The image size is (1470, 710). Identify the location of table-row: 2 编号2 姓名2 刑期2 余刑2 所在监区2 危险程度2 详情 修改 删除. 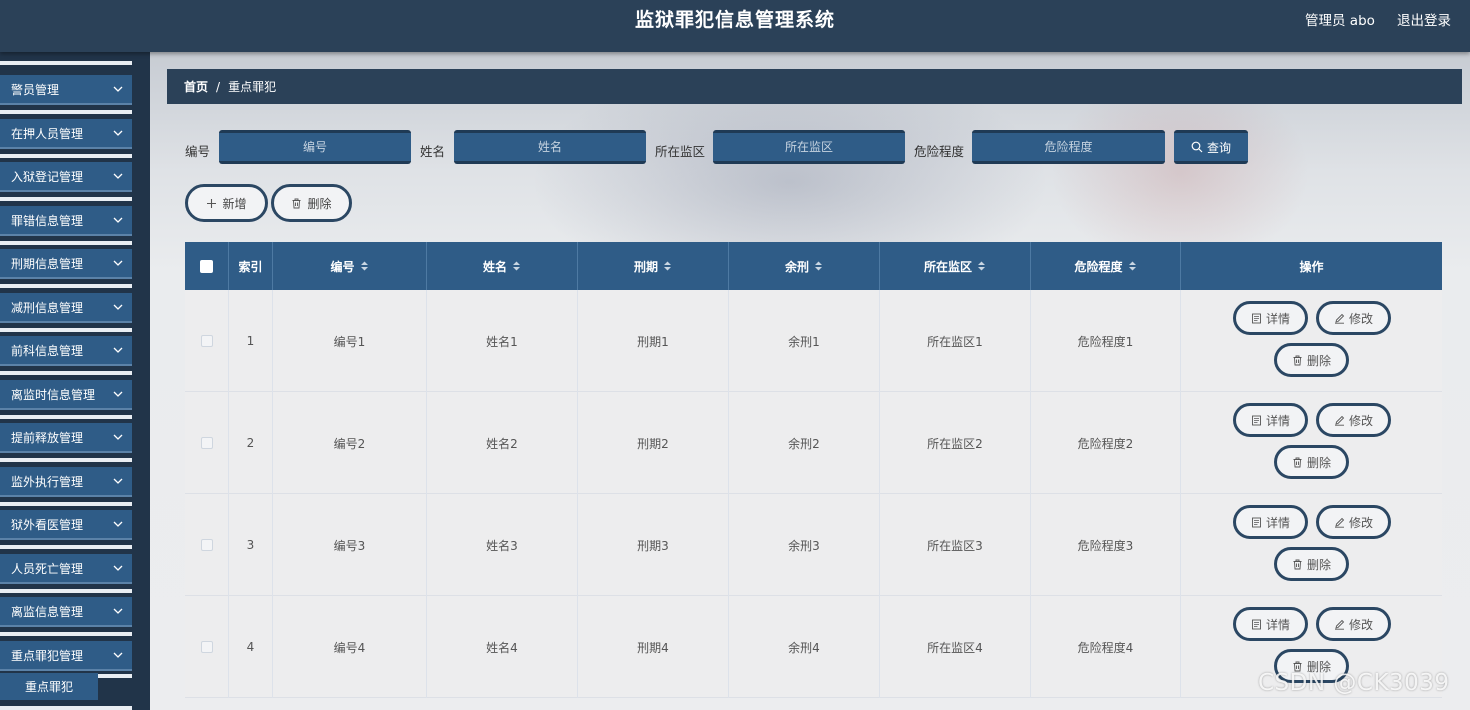
(813, 443).